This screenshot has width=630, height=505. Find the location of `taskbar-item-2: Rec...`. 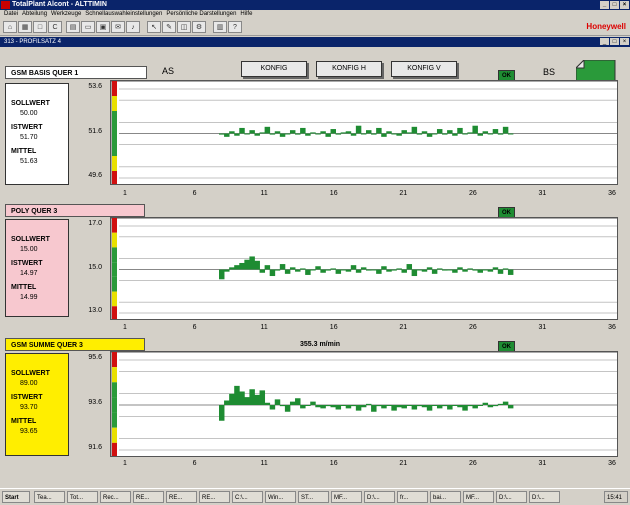

taskbar-item-2: Rec... is located at coordinates (115, 497).